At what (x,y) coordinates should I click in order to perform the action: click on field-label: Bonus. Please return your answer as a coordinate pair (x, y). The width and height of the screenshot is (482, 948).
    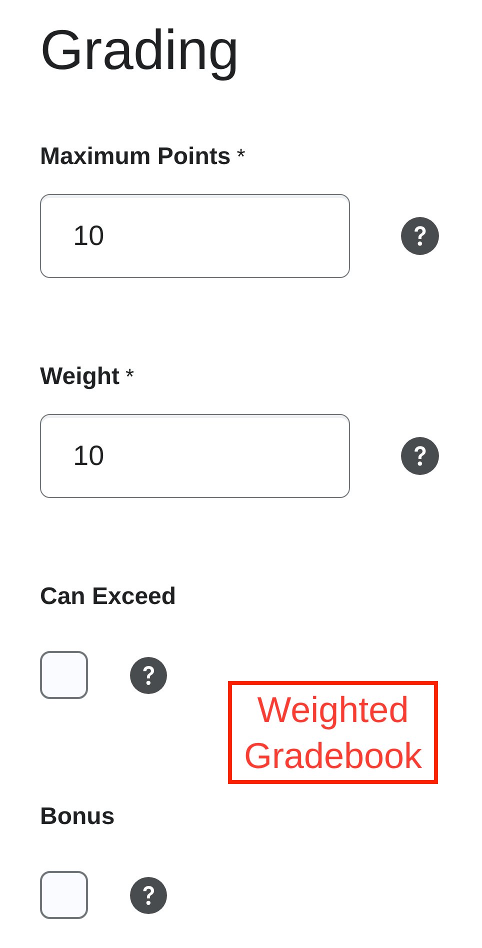
    Looking at the image, I should click on (77, 817).